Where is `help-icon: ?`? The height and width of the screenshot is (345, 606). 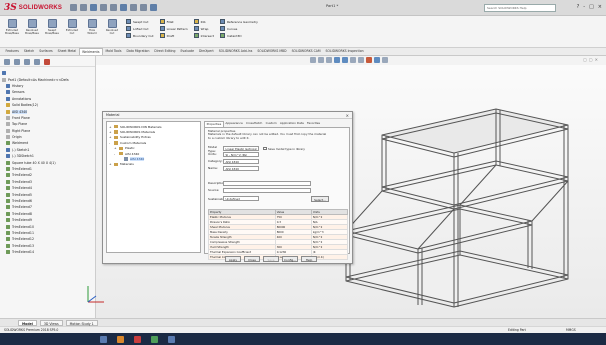 help-icon: ? is located at coordinates (578, 7).